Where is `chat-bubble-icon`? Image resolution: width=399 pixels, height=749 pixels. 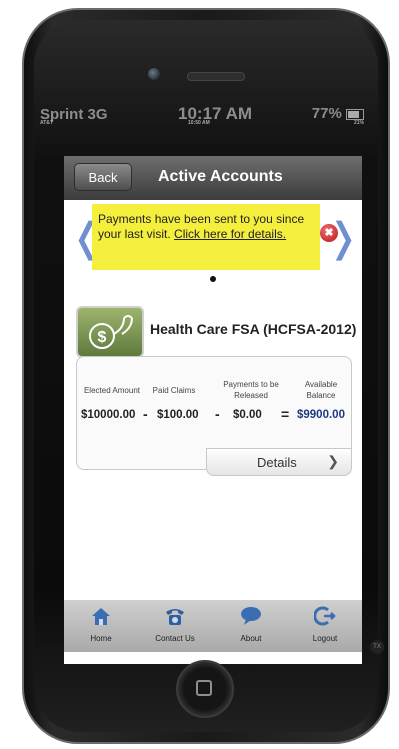
chat-bubble-icon is located at coordinates (251, 616).